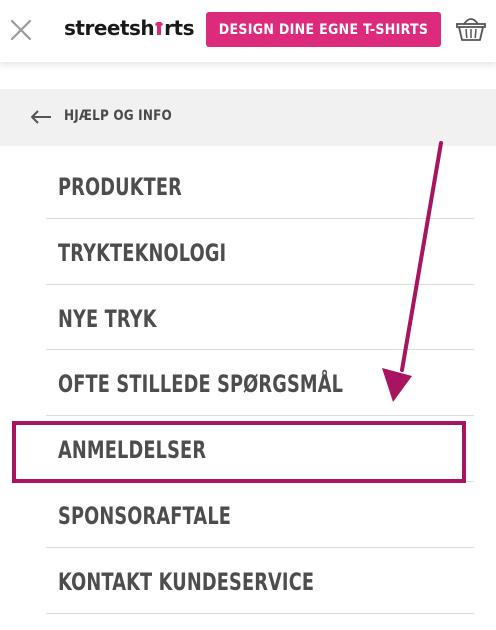  What do you see at coordinates (21, 30) in the screenshot?
I see `close-icon` at bounding box center [21, 30].